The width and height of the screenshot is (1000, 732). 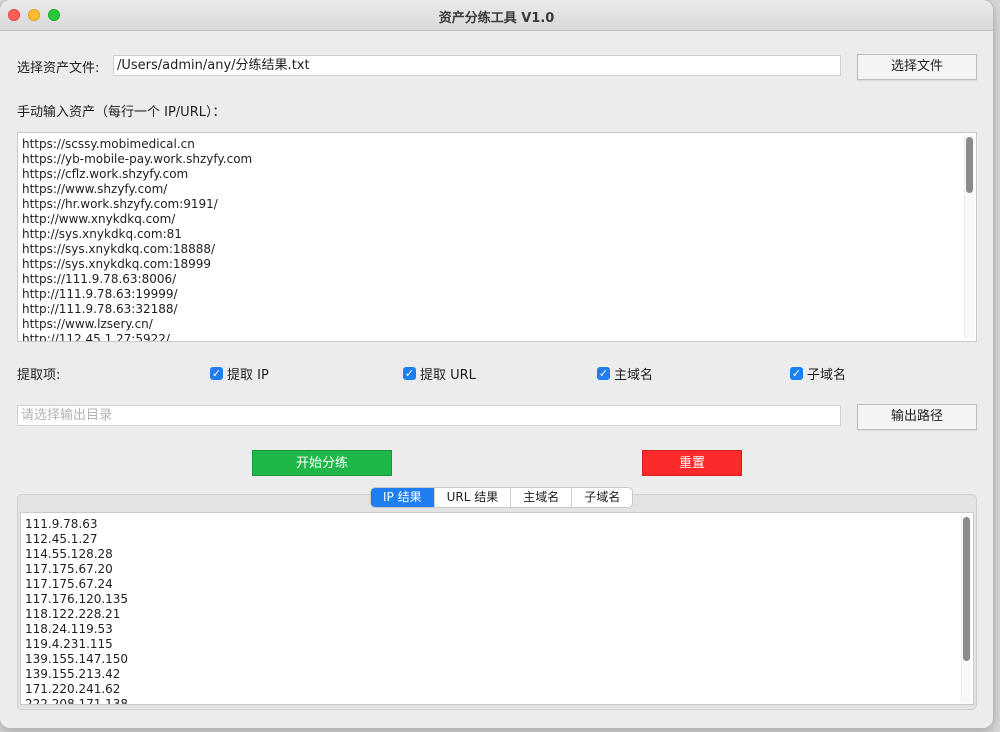 I want to click on result-line: 139.155.213.42, so click(x=73, y=674).